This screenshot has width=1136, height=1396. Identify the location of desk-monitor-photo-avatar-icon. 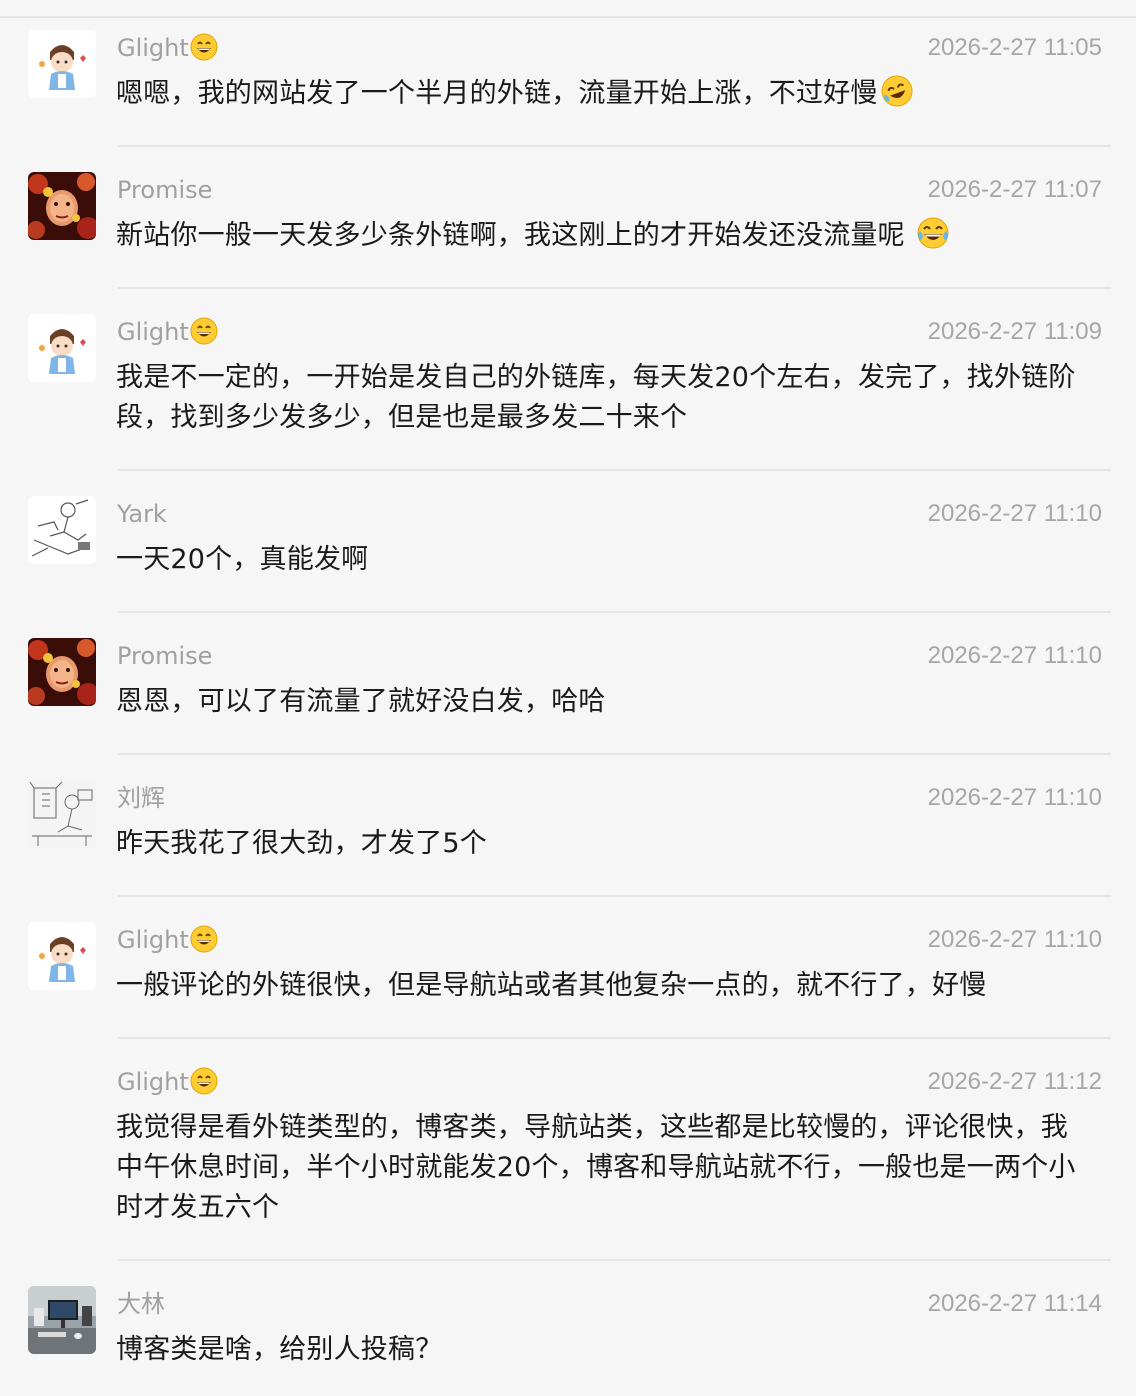
(62, 1320).